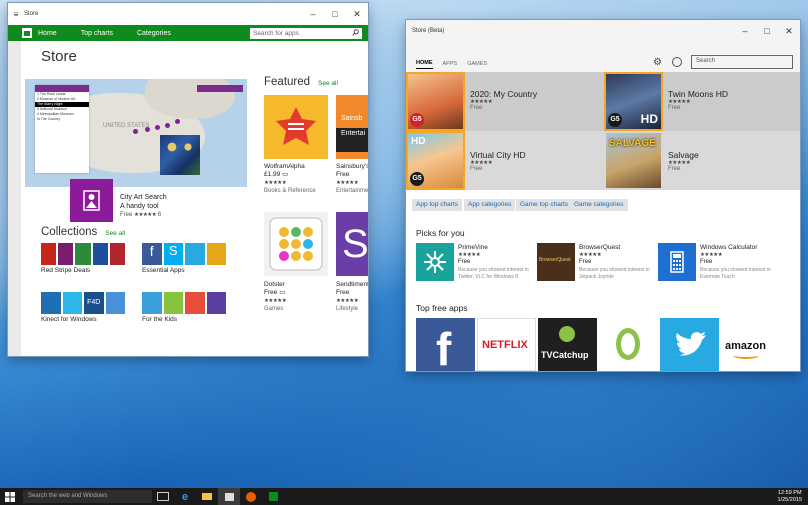  What do you see at coordinates (251, 496) in the screenshot?
I see `firefox-icon` at bounding box center [251, 496].